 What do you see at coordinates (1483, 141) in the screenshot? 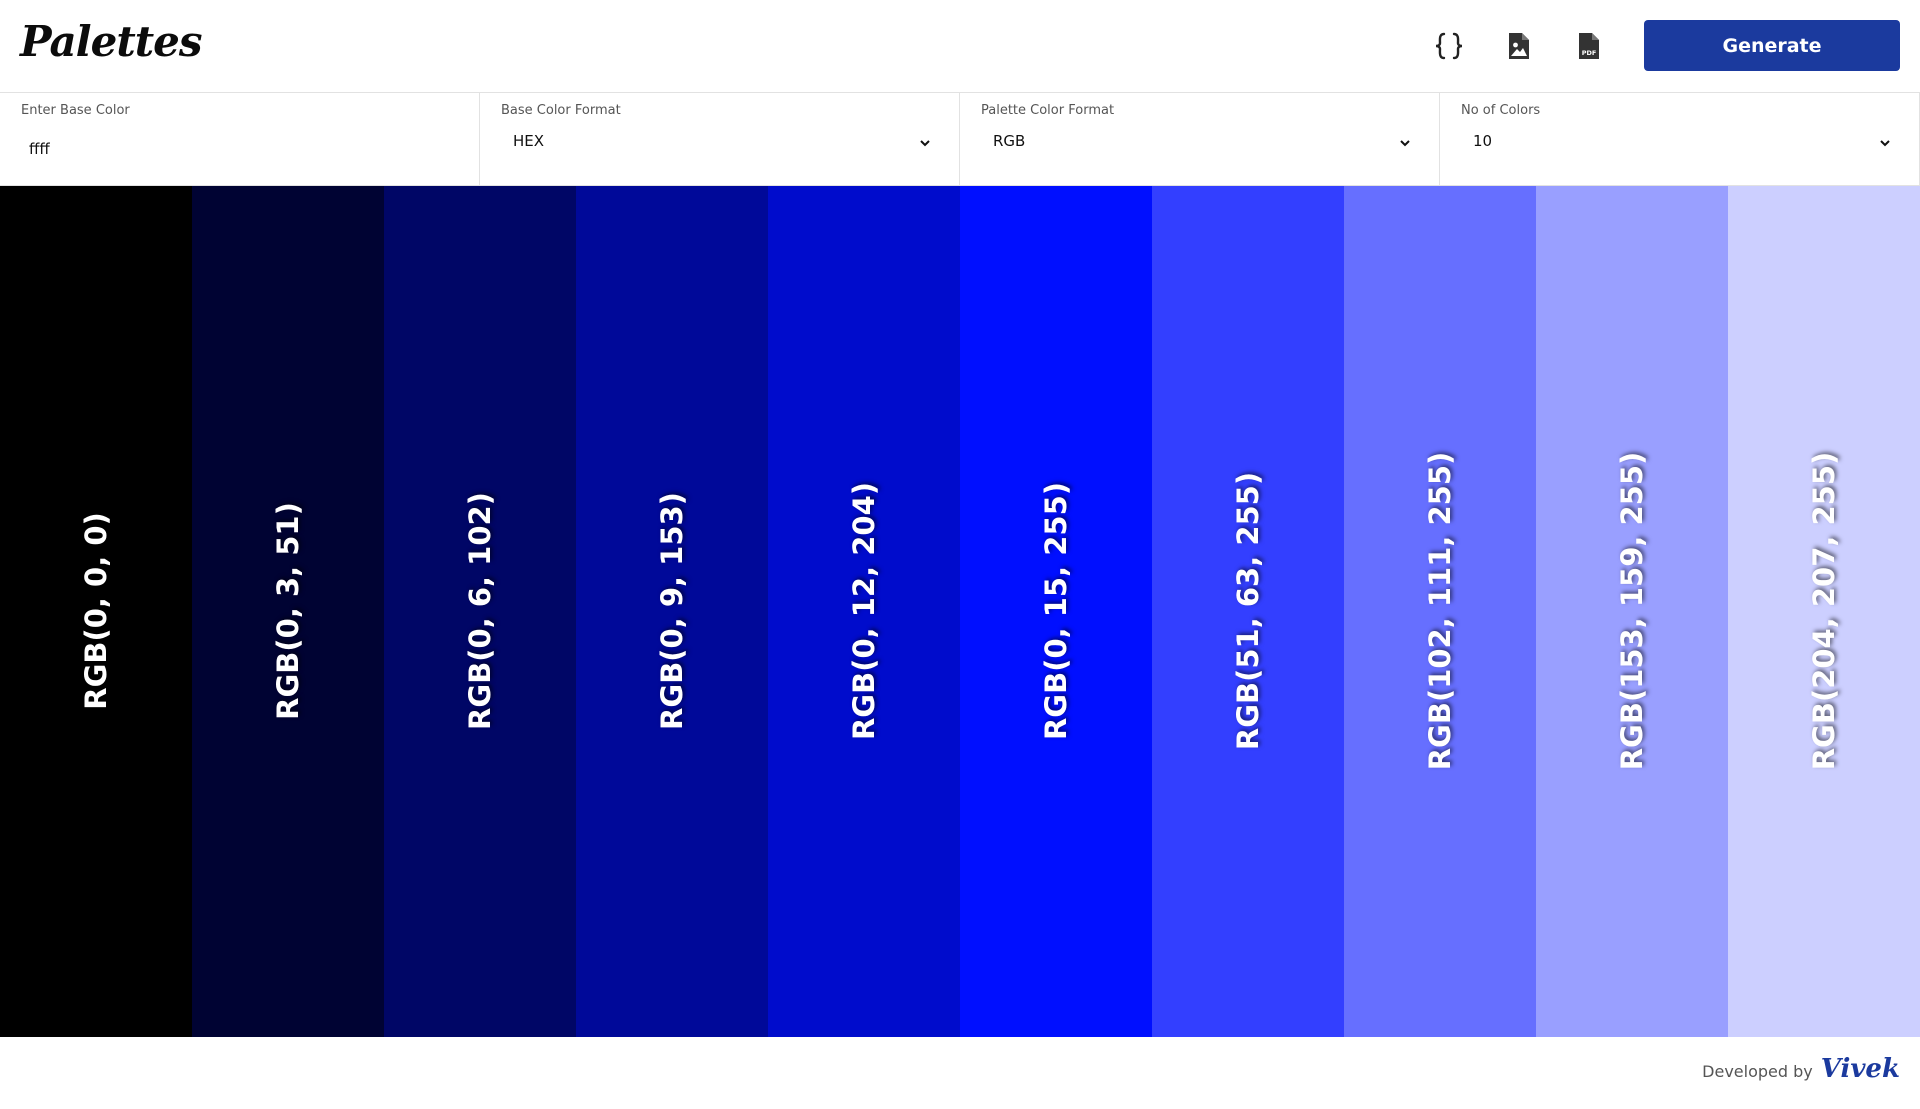
I see `color-count-value: 10` at bounding box center [1483, 141].